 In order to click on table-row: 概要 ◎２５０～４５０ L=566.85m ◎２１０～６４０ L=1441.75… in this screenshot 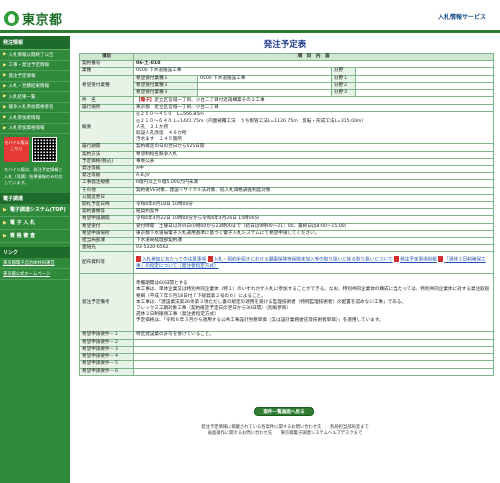, I will do `click(287, 128)`.